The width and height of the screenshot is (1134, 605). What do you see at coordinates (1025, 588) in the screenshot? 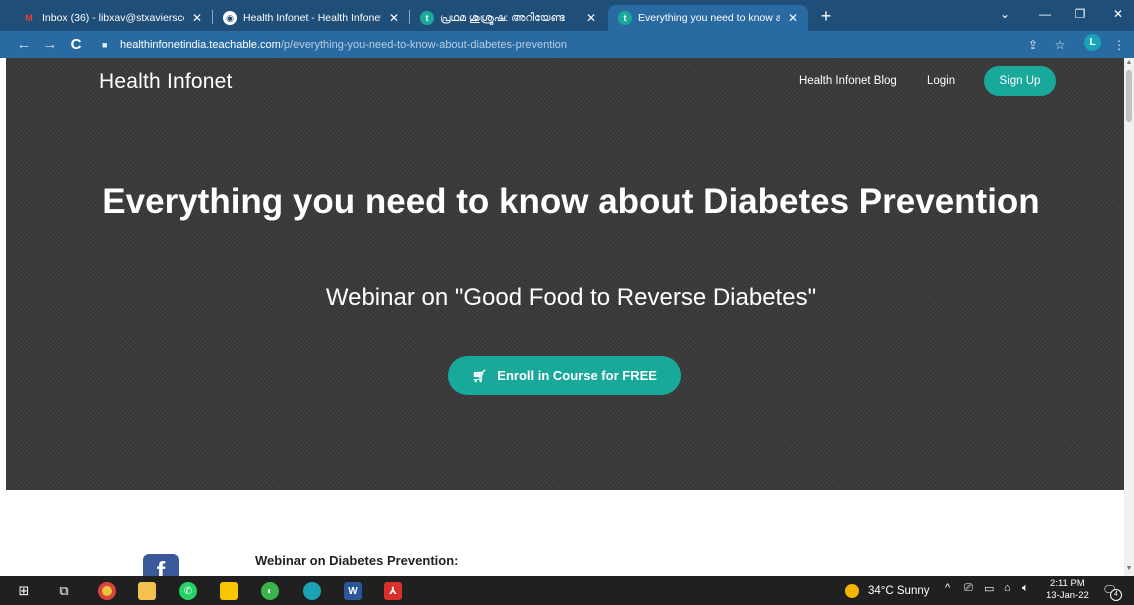
I see `volume-icon: 🔈︎` at bounding box center [1025, 588].